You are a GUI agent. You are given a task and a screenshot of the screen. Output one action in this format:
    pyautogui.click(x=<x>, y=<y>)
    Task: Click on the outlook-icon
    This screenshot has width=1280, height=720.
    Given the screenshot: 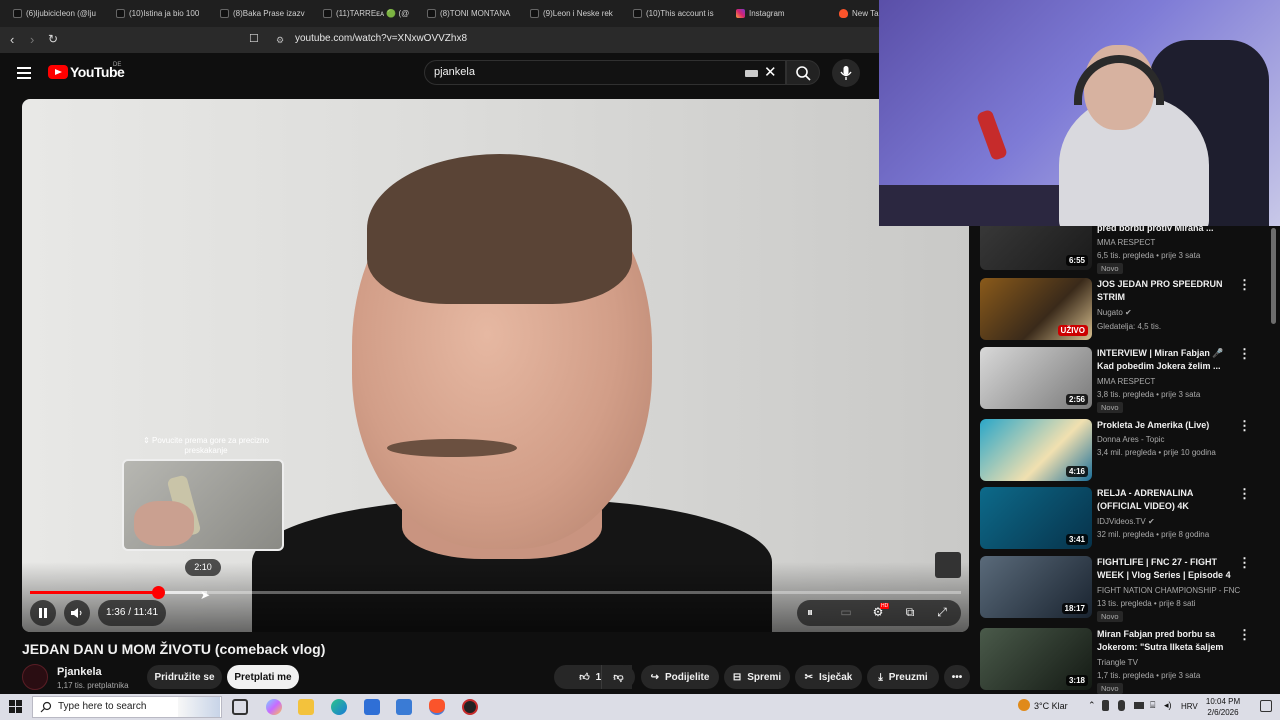 What is the action you would take?
    pyautogui.click(x=404, y=707)
    